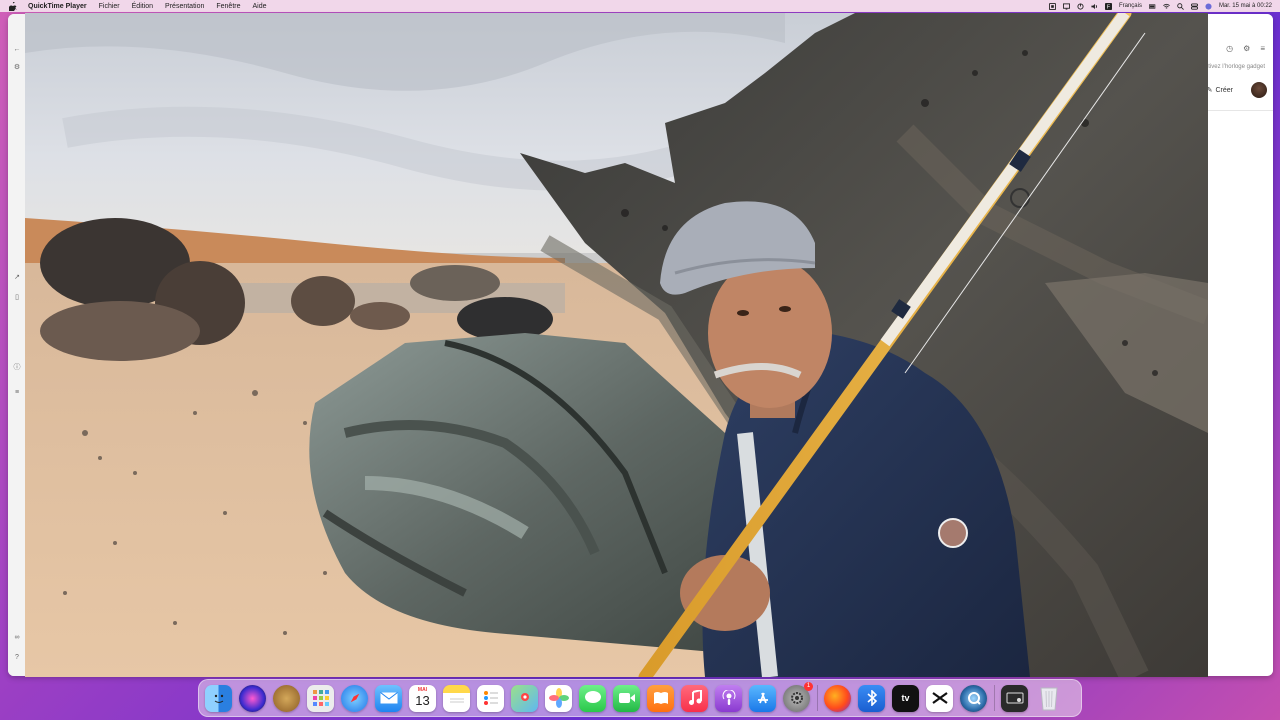 The image size is (1280, 720). I want to click on firefox-icon, so click(837, 698).